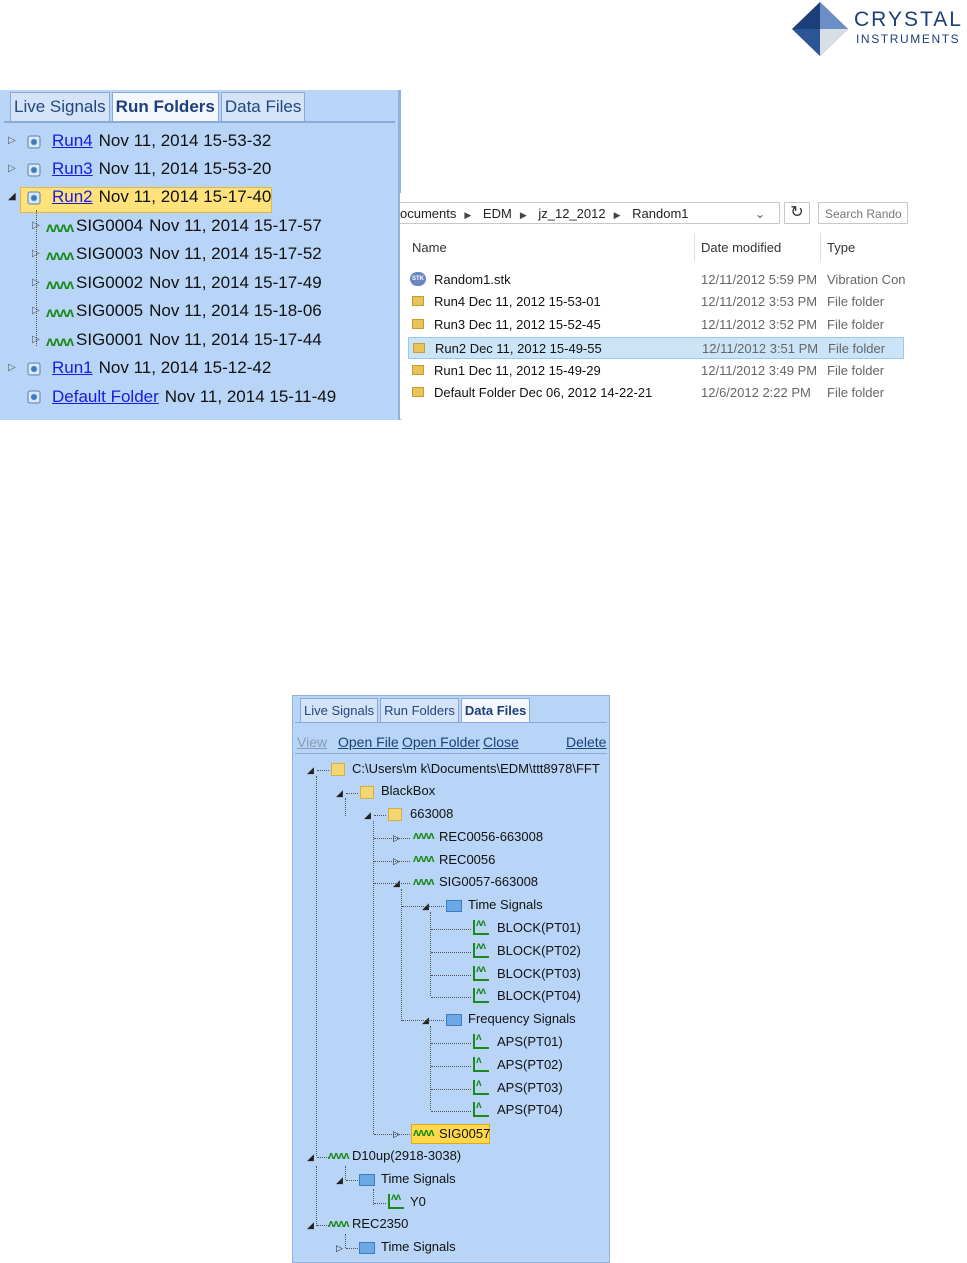  I want to click on tree-item-sig0057: SIG0057, so click(464, 1134).